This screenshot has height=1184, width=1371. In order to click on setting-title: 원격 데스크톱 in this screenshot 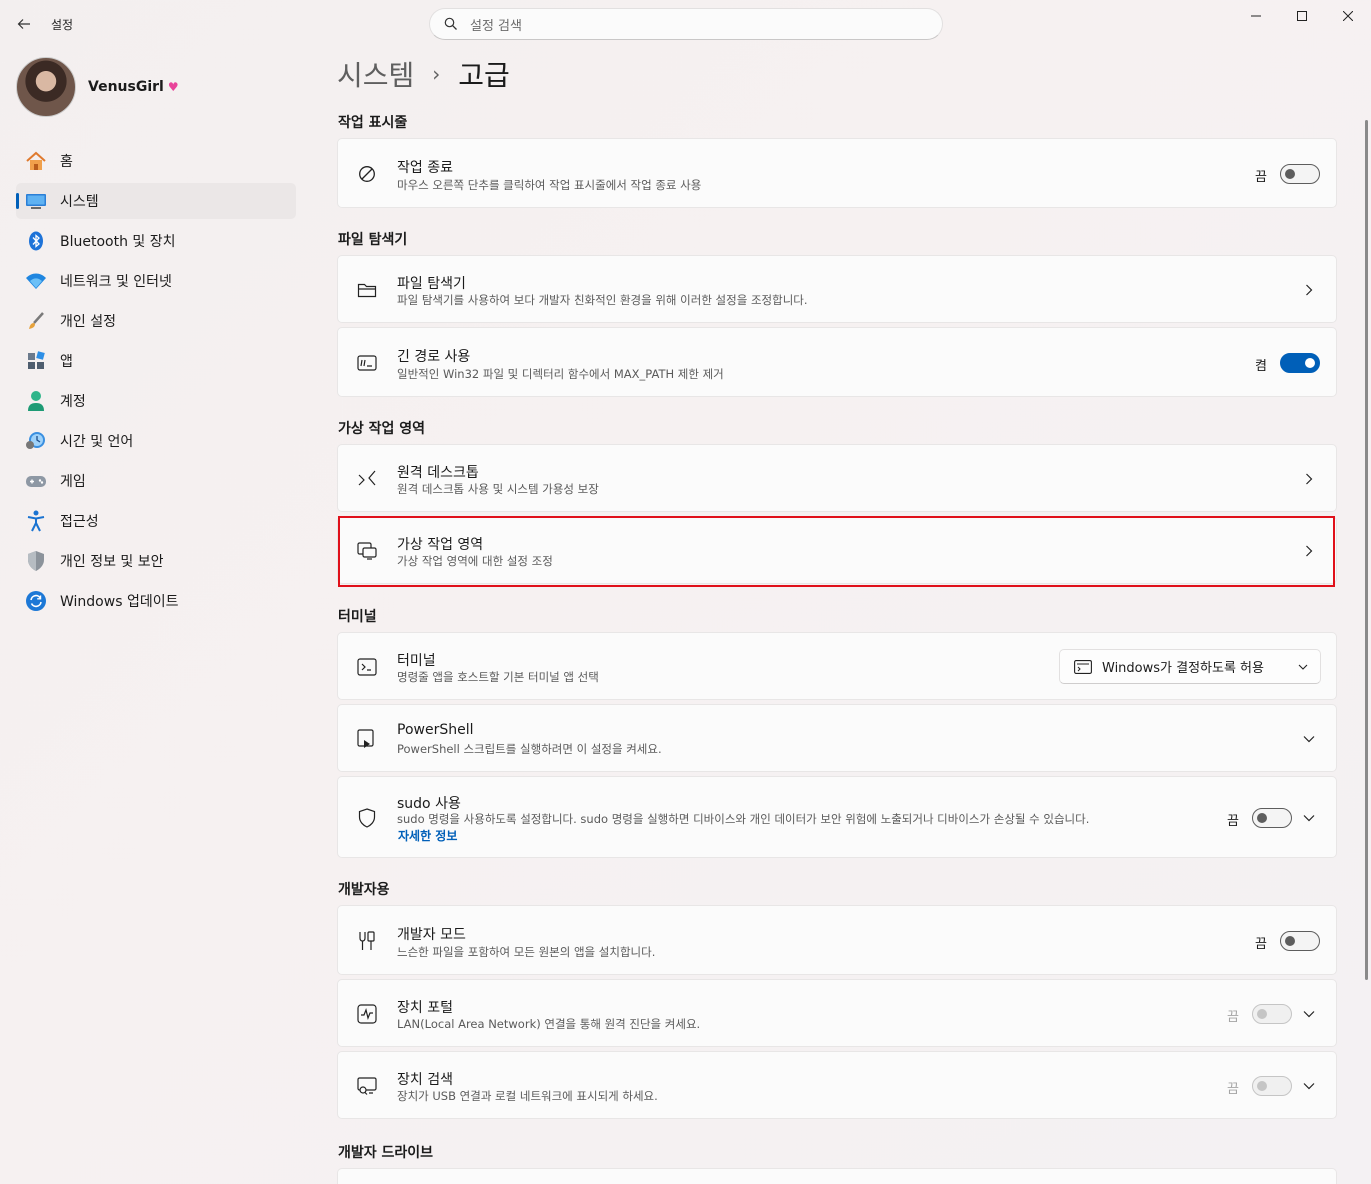, I will do `click(438, 473)`.